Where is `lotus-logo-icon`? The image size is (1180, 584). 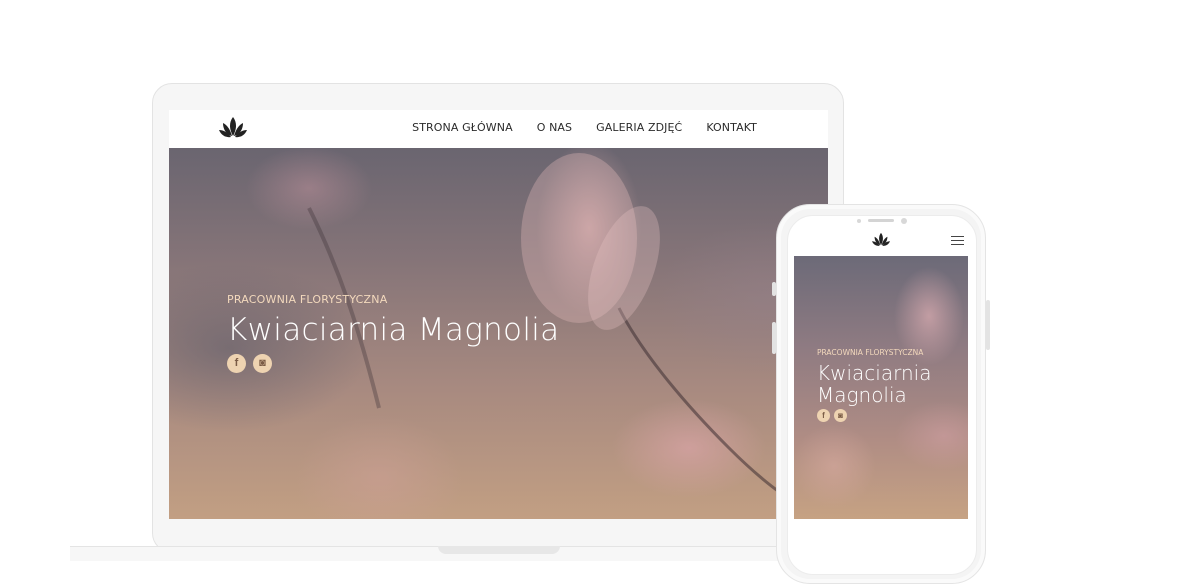
lotus-logo-icon is located at coordinates (233, 128).